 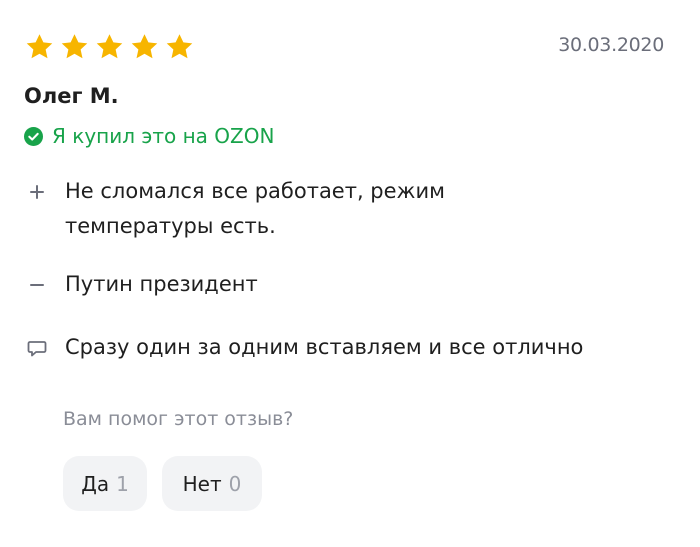 I want to click on check-circle-icon, so click(x=33, y=136).